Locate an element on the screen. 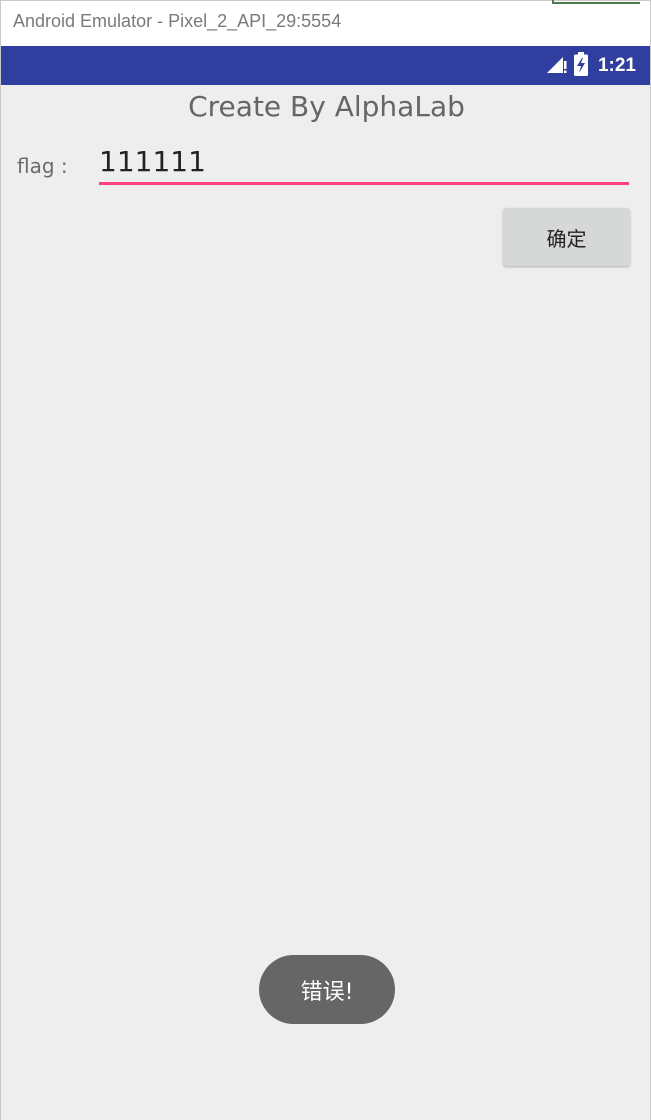 The width and height of the screenshot is (651, 1120). battery-icon is located at coordinates (580, 65).